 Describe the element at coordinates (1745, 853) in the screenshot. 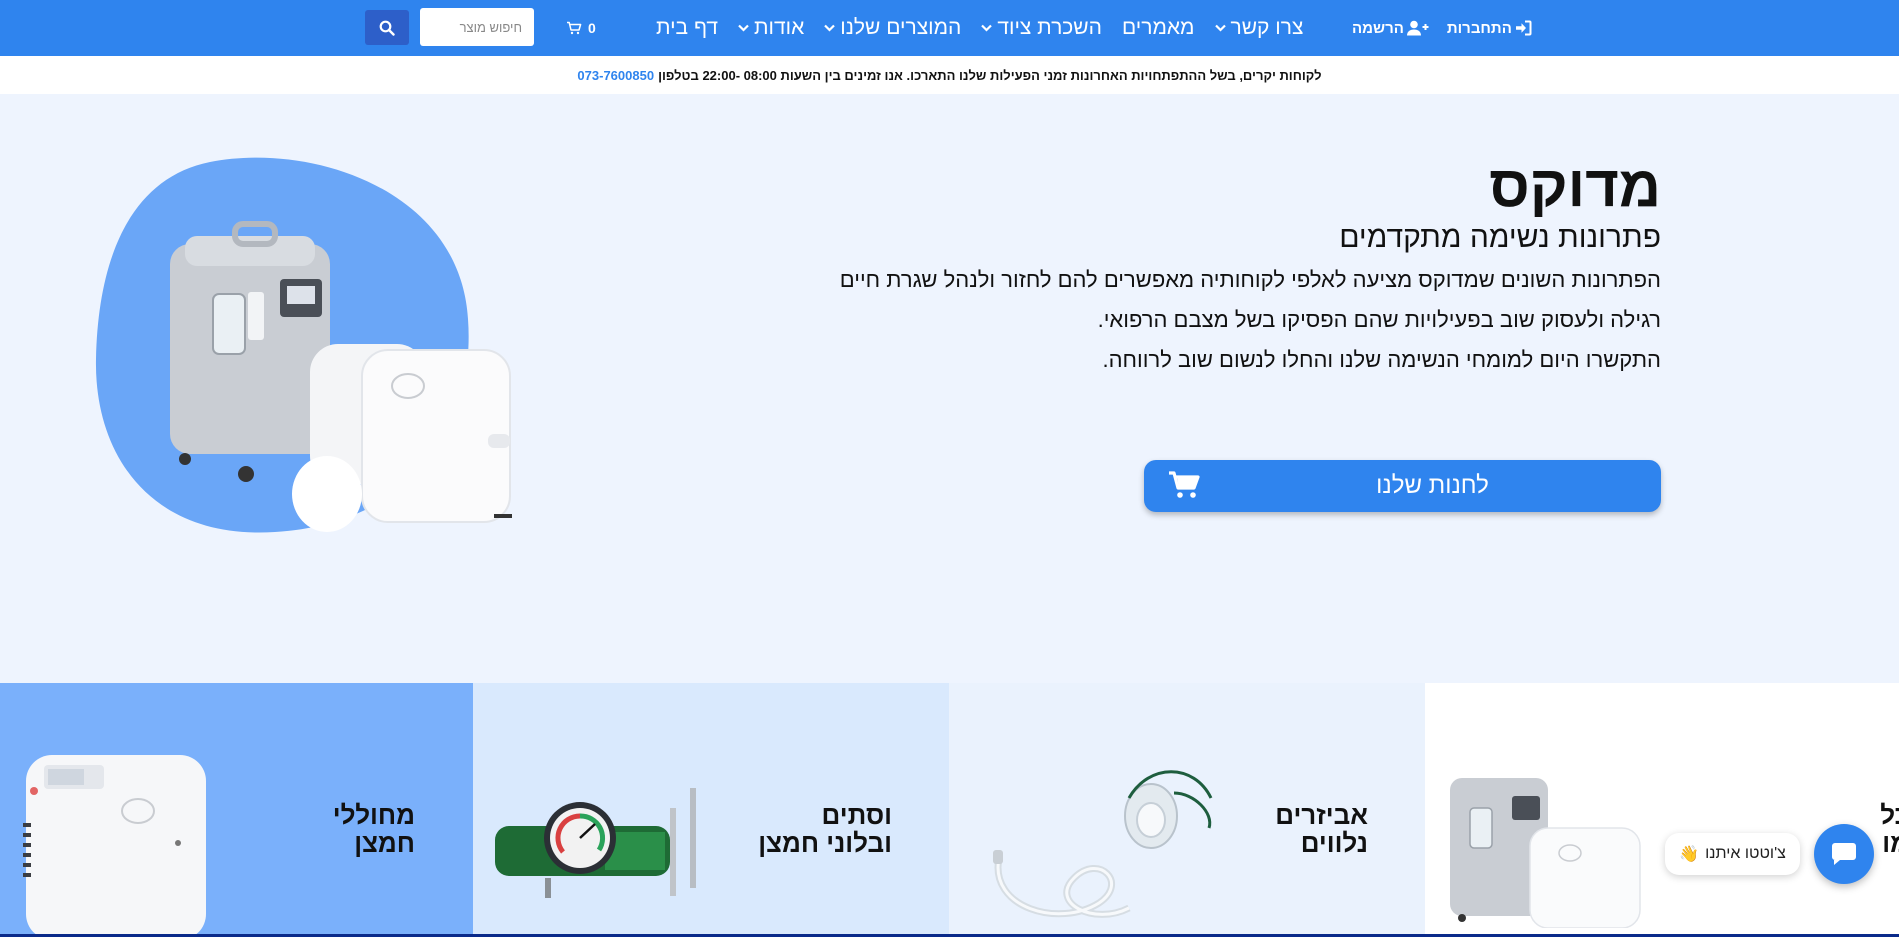

I see `chat-greeting-text: צ'וטטו איתנו` at that location.